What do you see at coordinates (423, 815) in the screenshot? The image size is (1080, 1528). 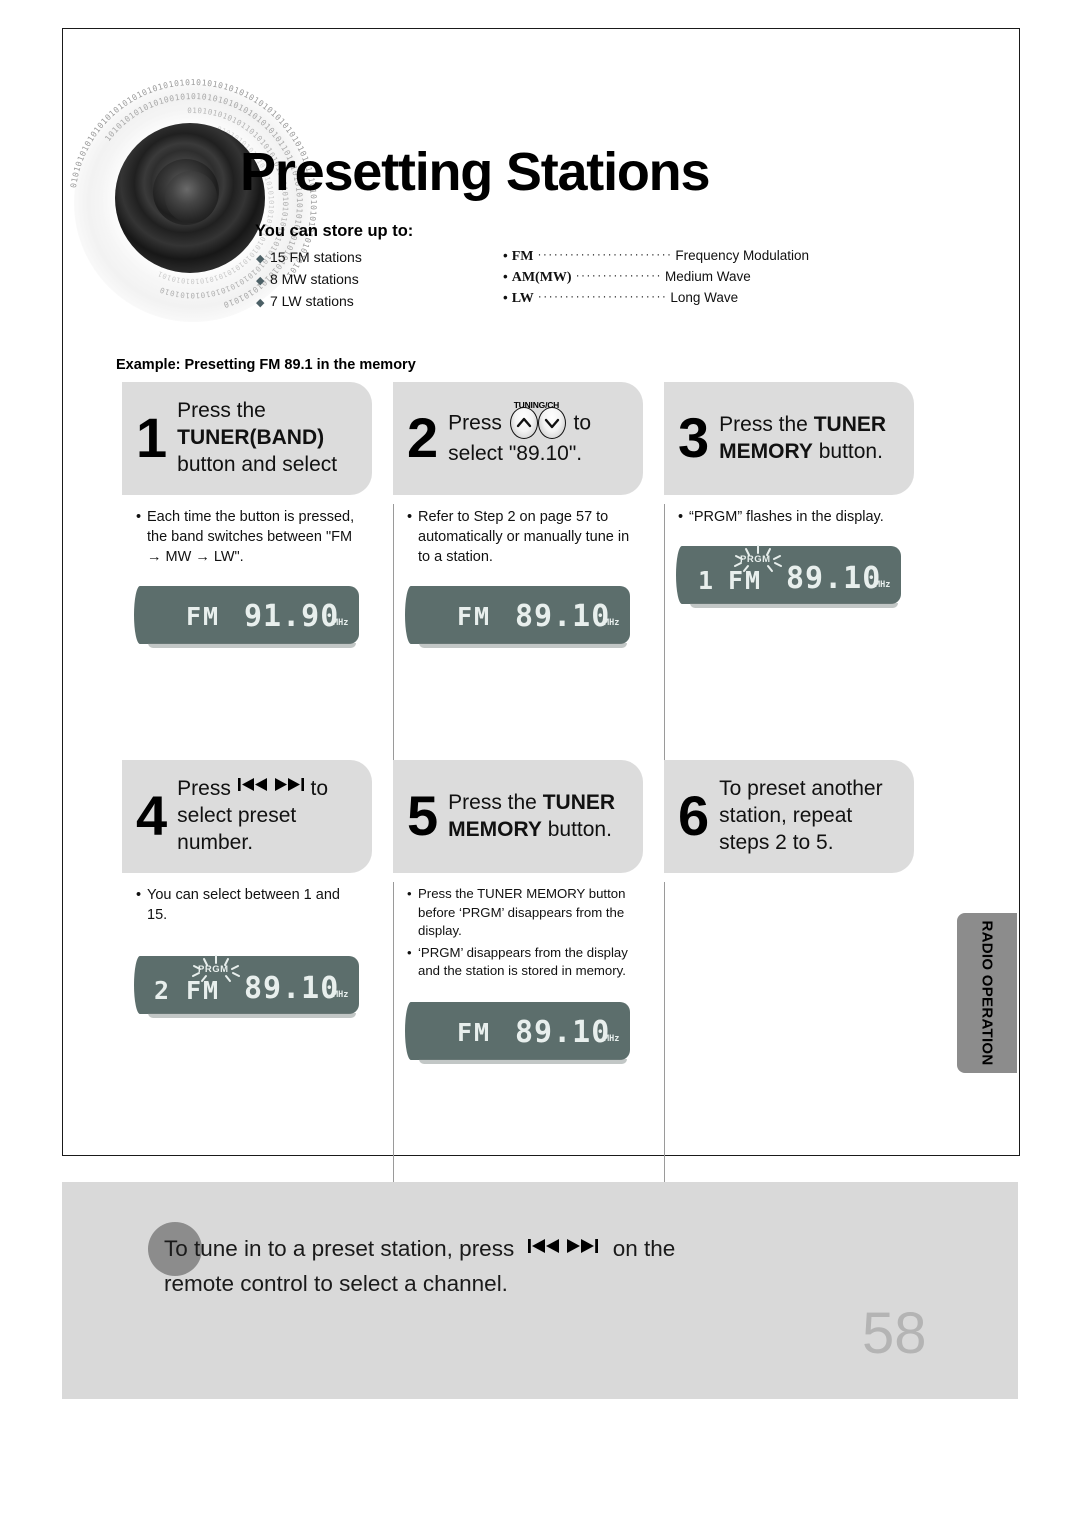 I see `step-number: 5` at bounding box center [423, 815].